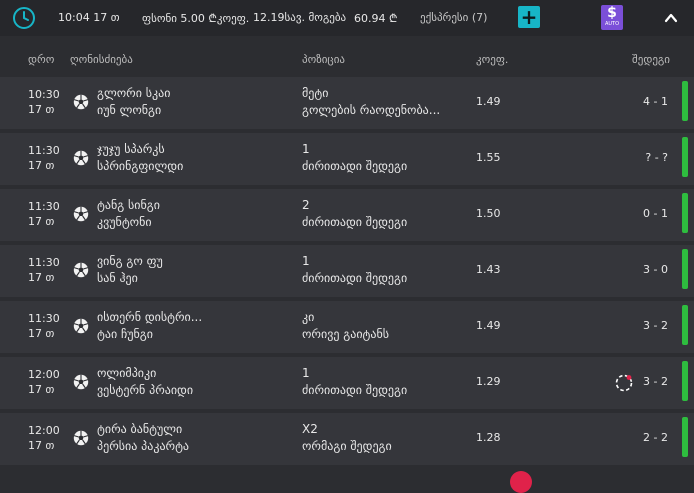  Describe the element at coordinates (89, 17) in the screenshot. I see `bet-time: 10:04 17 თ` at that location.